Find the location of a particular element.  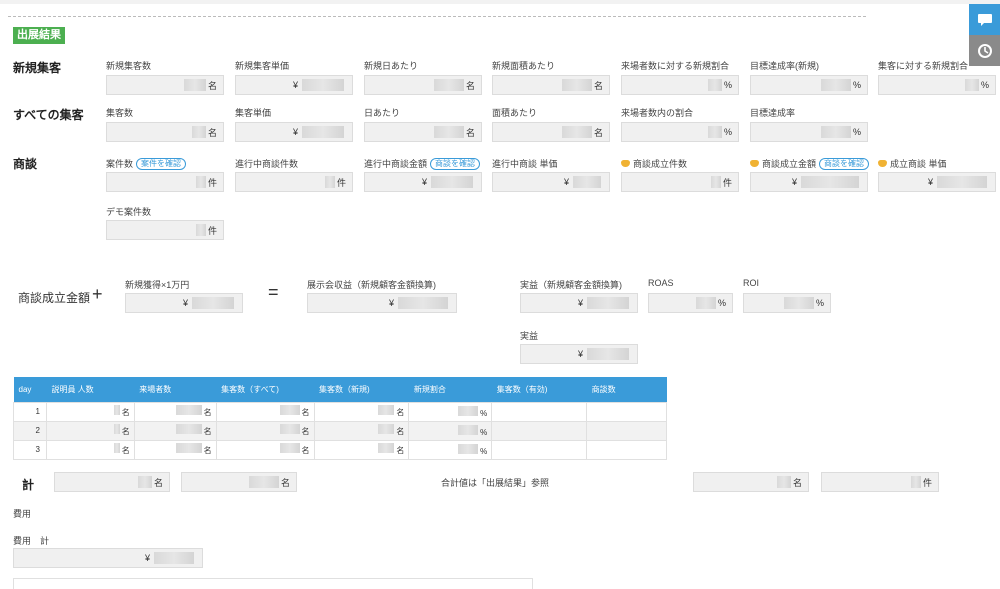

new-count-field: 名 is located at coordinates (165, 85).